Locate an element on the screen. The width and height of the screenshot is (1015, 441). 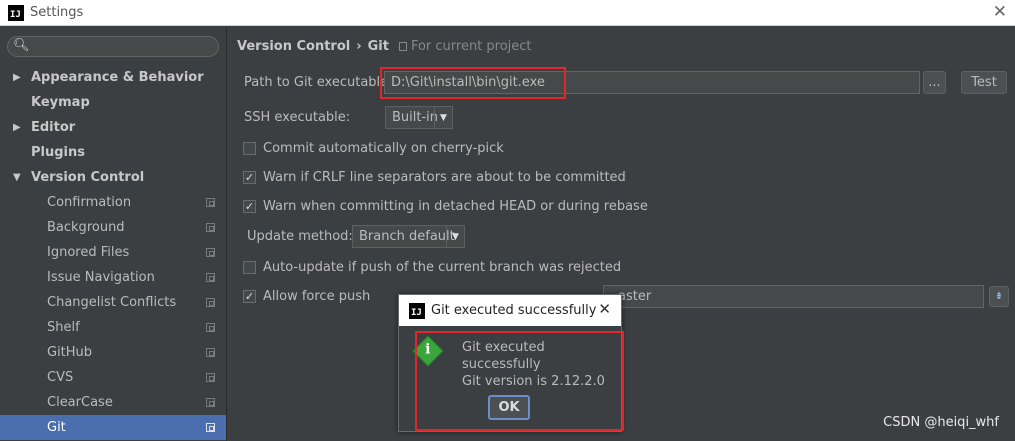
ssh-label: SSH executable: is located at coordinates (297, 117).